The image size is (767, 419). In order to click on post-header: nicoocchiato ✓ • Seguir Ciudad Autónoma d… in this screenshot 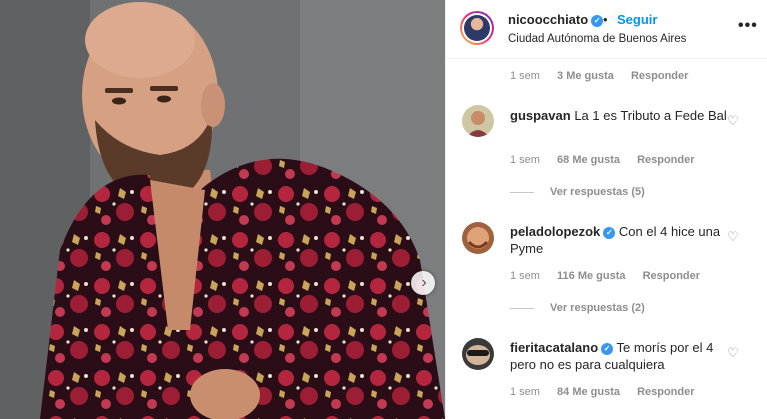, I will do `click(606, 29)`.